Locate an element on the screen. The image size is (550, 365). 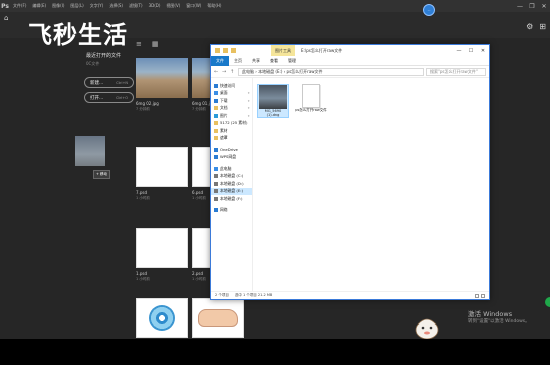
maximize-button: ☐ is located at coordinates (471, 50).